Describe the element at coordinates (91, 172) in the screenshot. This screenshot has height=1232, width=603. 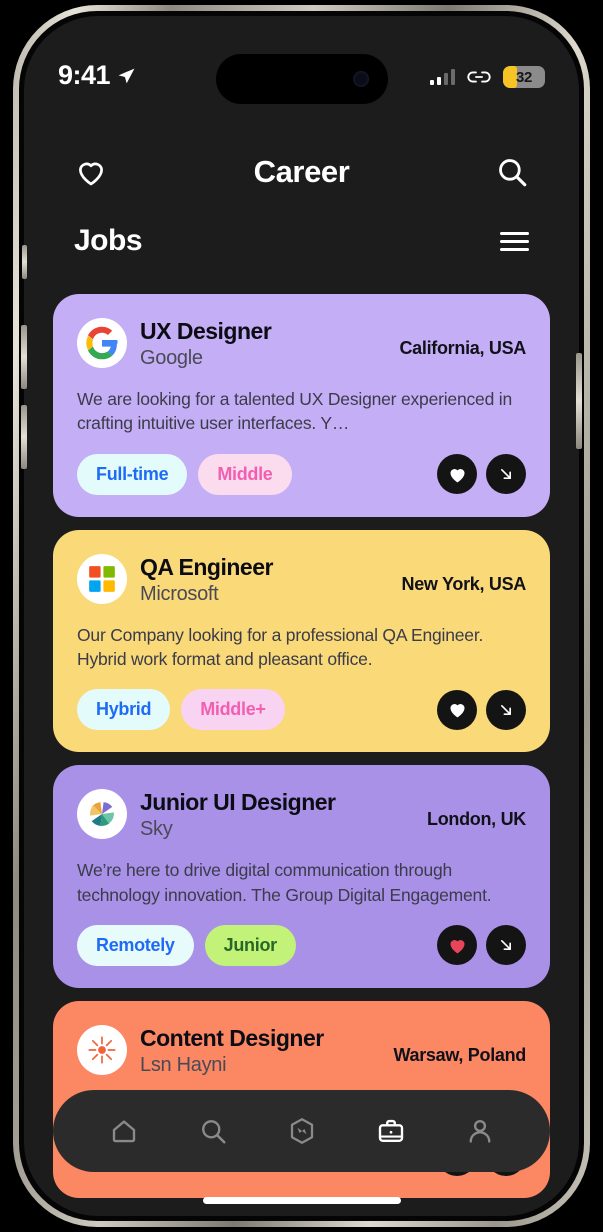
I see `heart-outline-icon` at that location.